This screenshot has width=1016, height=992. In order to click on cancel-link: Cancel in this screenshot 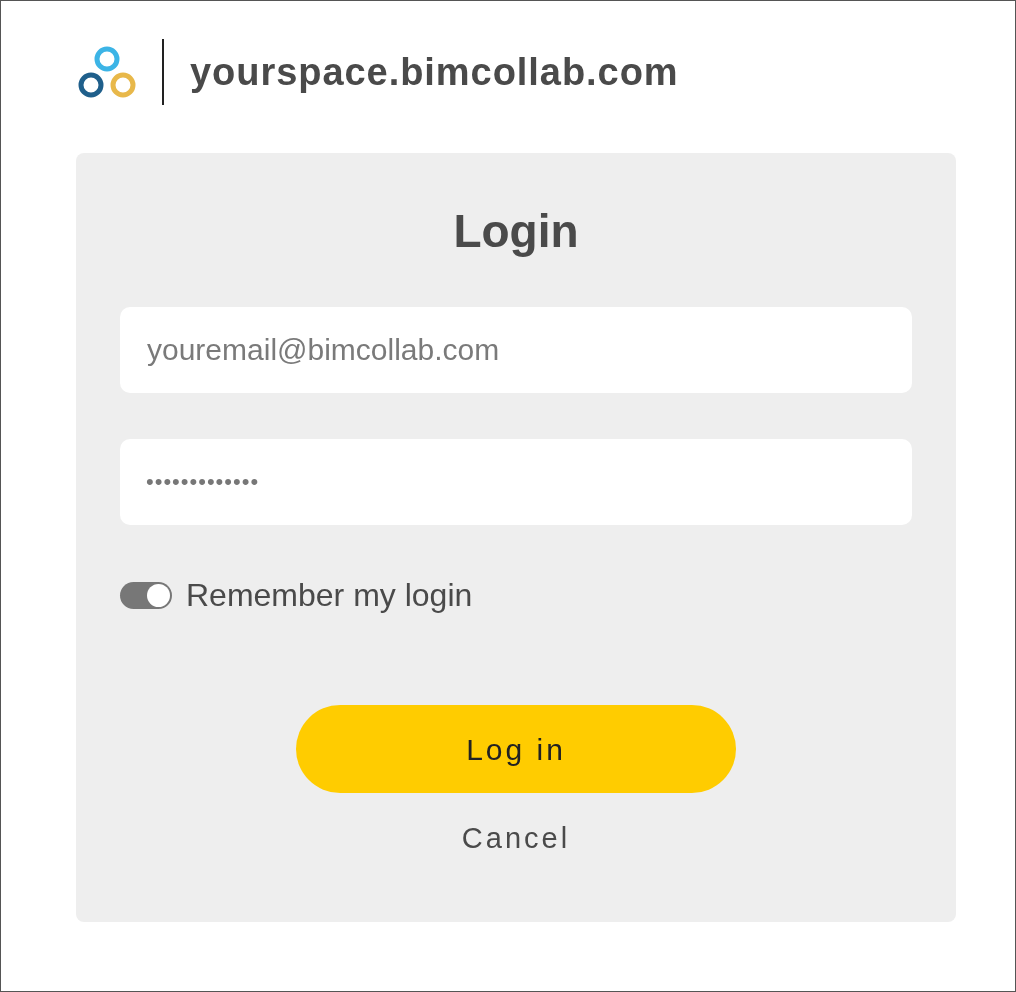, I will do `click(516, 839)`.